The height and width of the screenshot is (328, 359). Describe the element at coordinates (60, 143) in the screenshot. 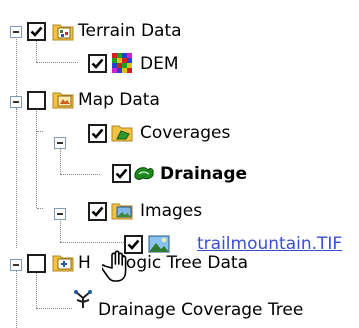

I see `collapse-toggle-coverages` at that location.